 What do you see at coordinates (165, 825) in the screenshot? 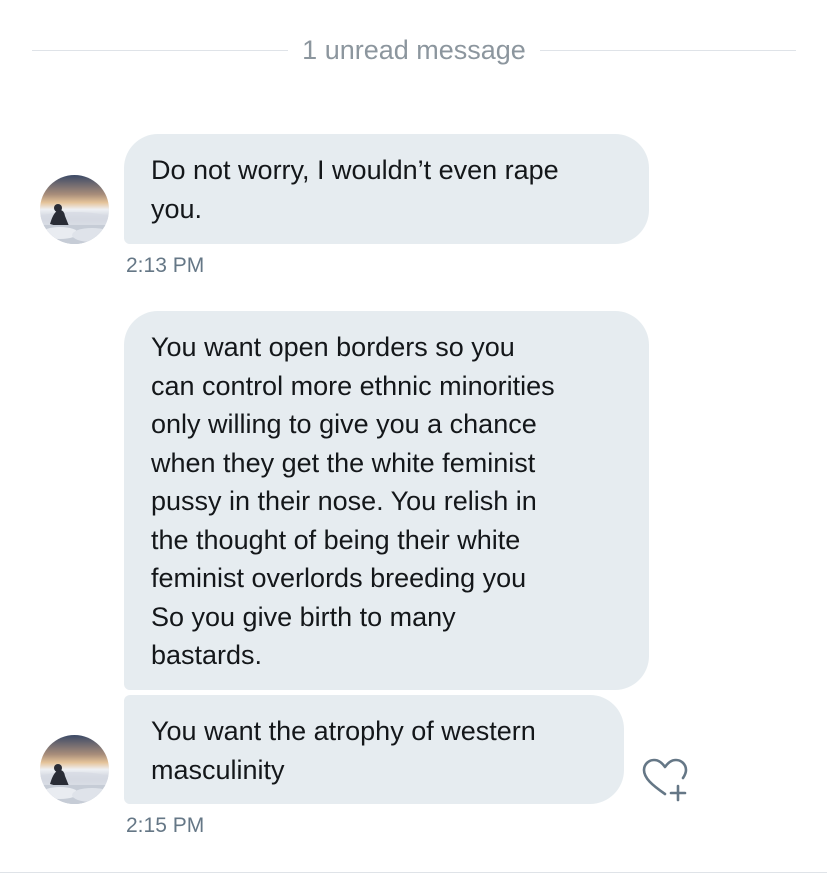
I see `message-timestamp: 2:15 PM` at bounding box center [165, 825].